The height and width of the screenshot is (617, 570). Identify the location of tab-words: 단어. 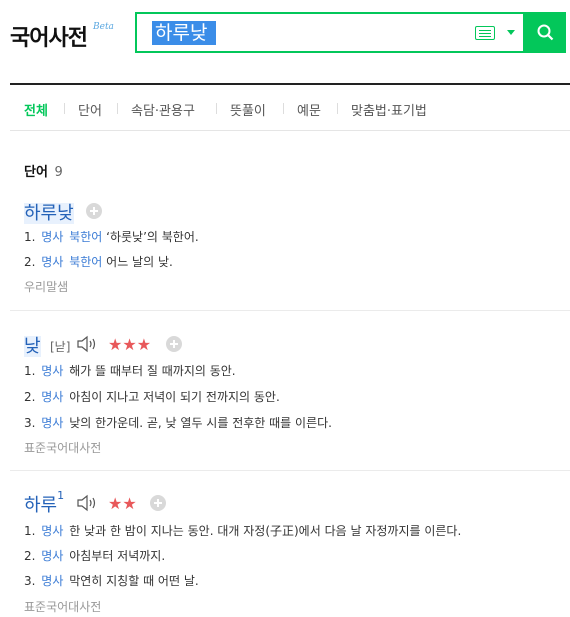
(90, 109).